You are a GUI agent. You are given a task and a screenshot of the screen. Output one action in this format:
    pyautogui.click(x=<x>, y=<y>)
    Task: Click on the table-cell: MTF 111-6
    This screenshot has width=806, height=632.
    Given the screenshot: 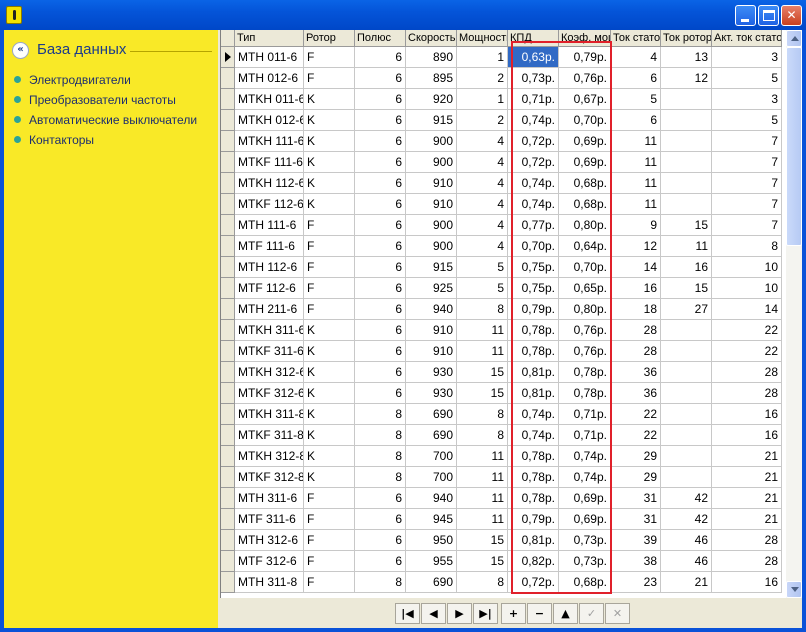 What is the action you would take?
    pyautogui.click(x=269, y=246)
    